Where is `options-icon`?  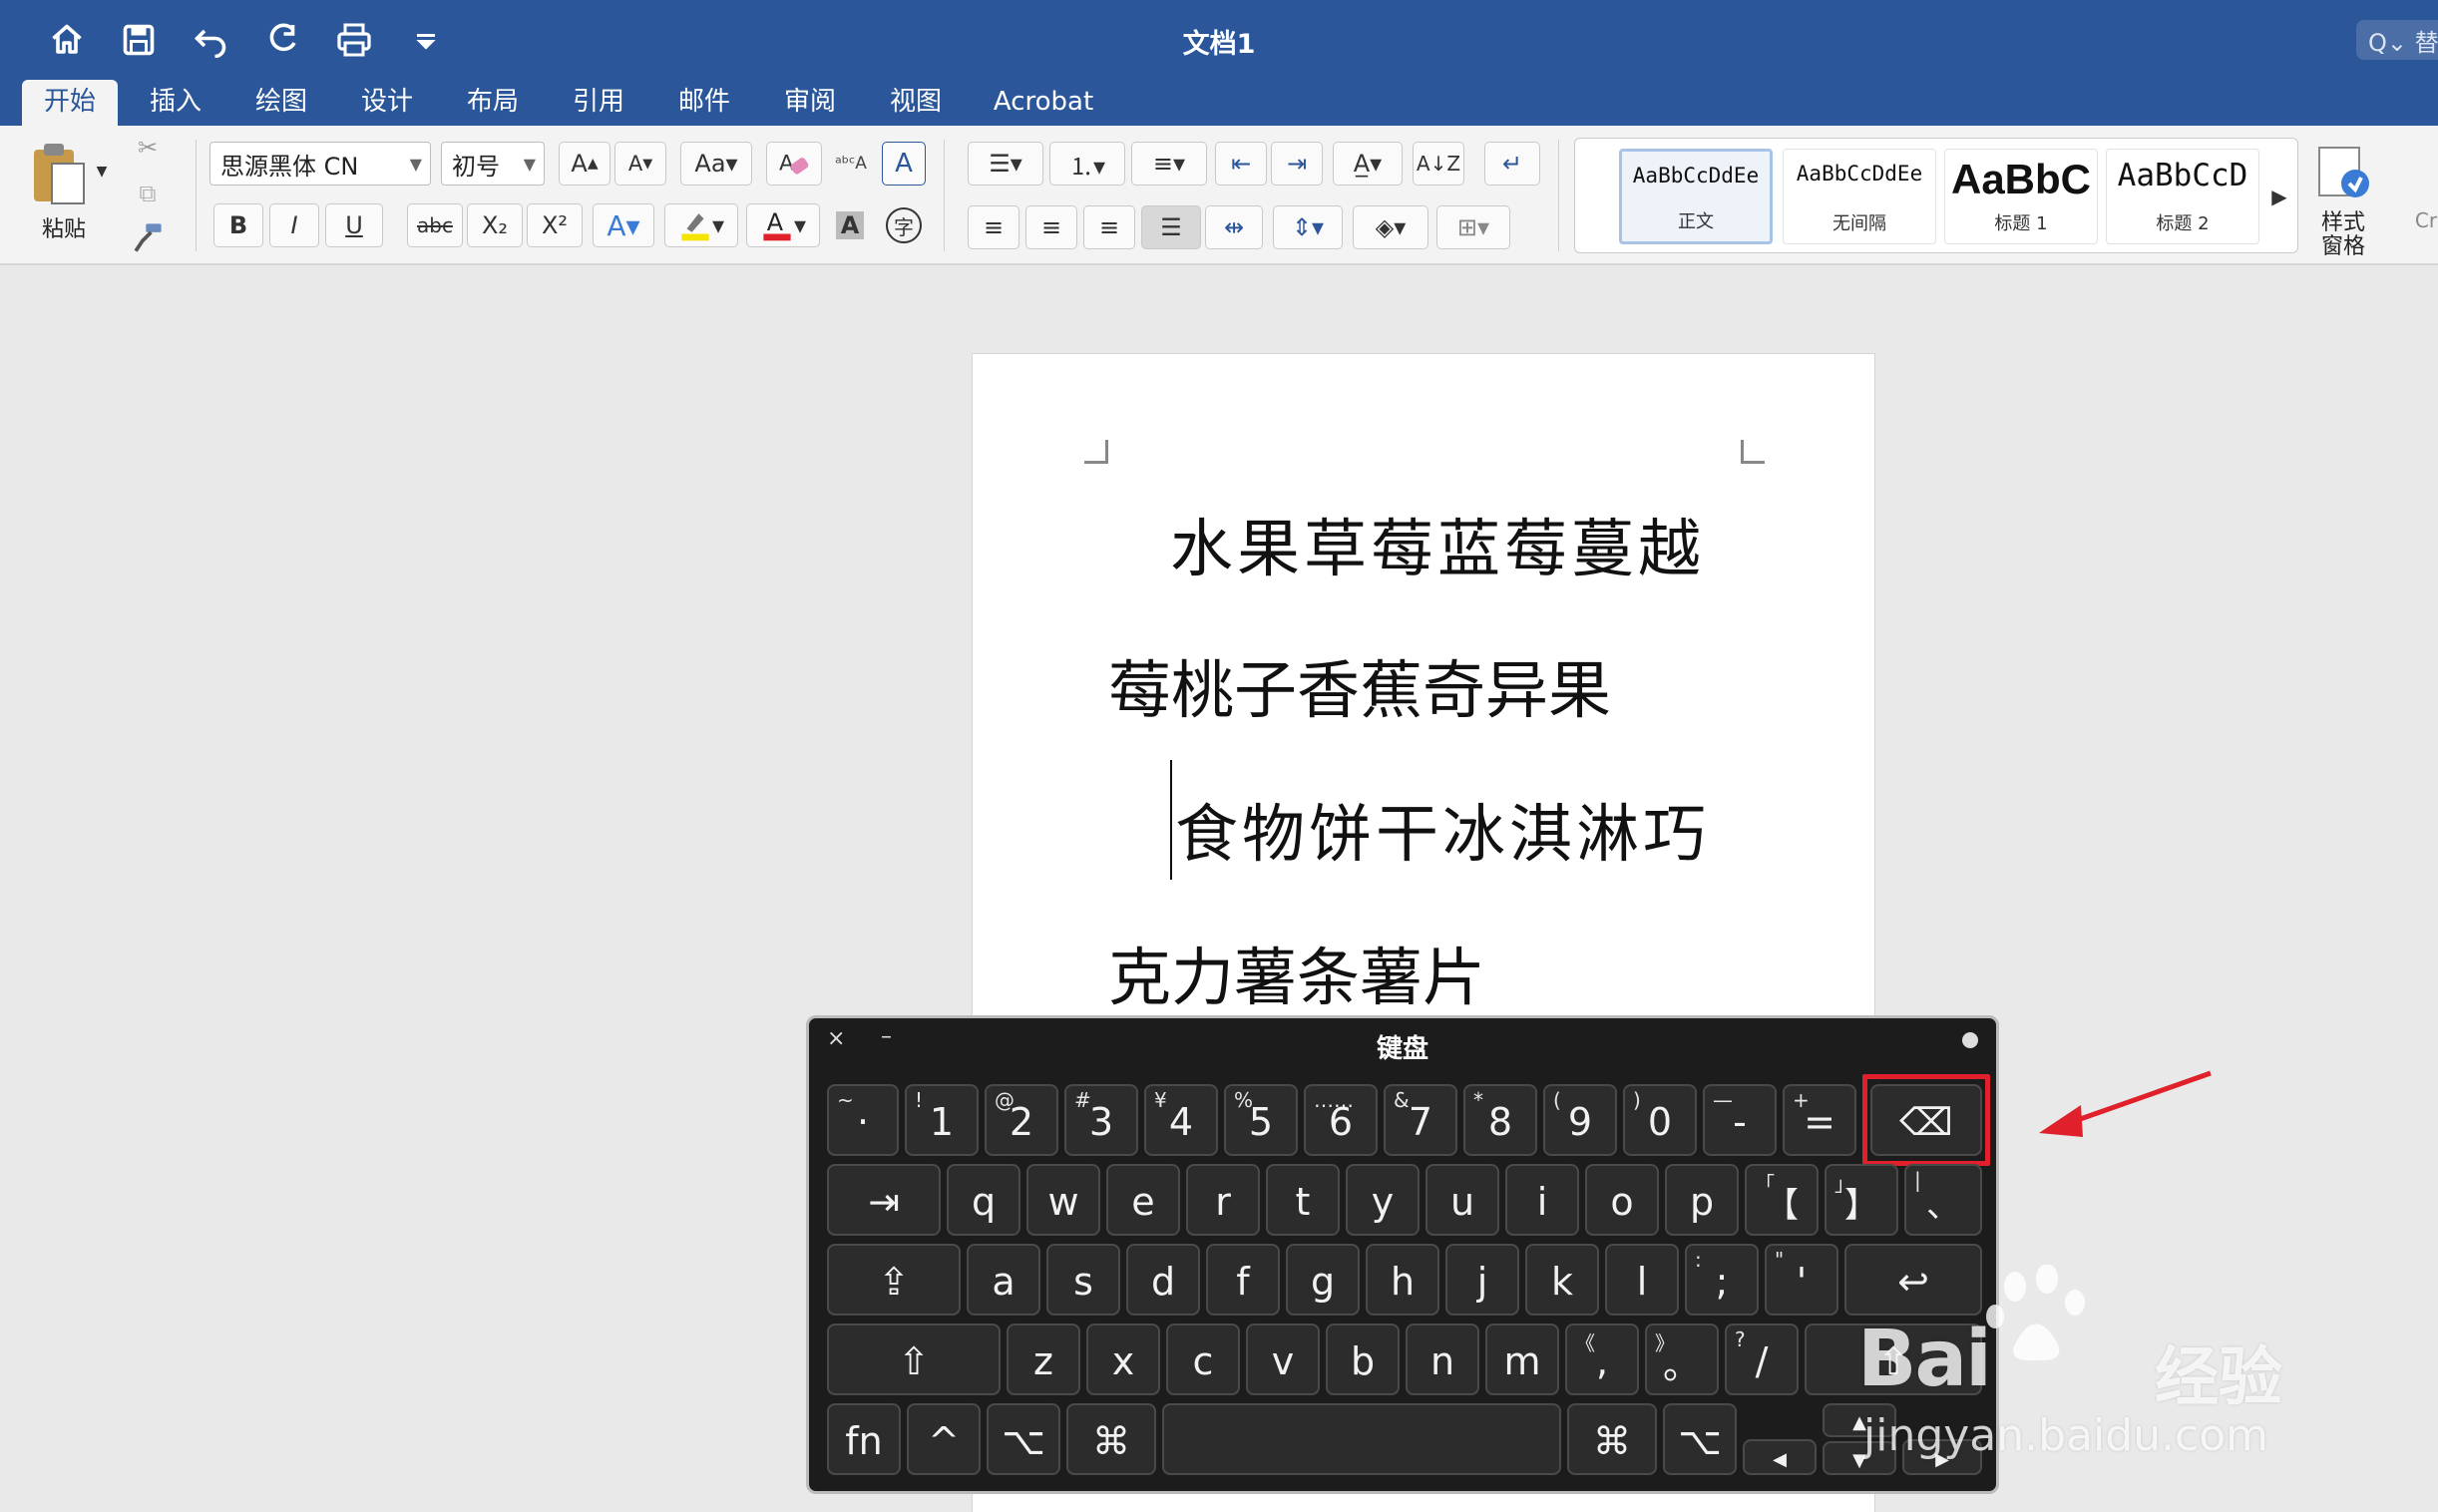
options-icon is located at coordinates (1970, 1040).